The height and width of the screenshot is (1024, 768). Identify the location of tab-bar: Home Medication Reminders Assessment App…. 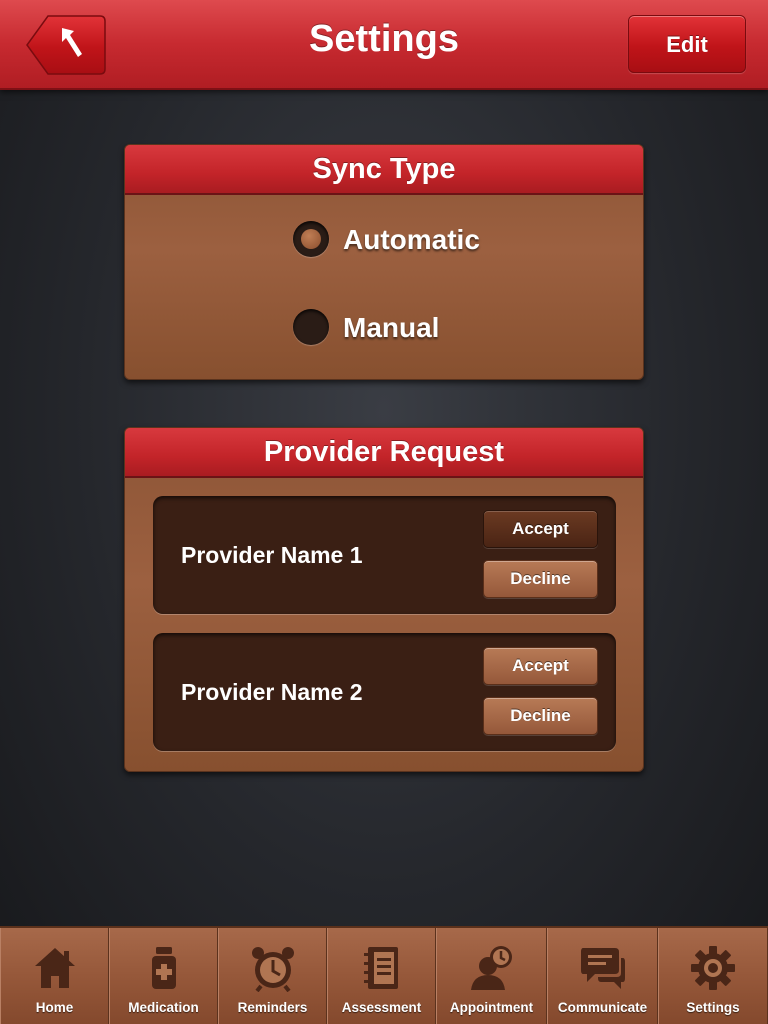
(384, 975).